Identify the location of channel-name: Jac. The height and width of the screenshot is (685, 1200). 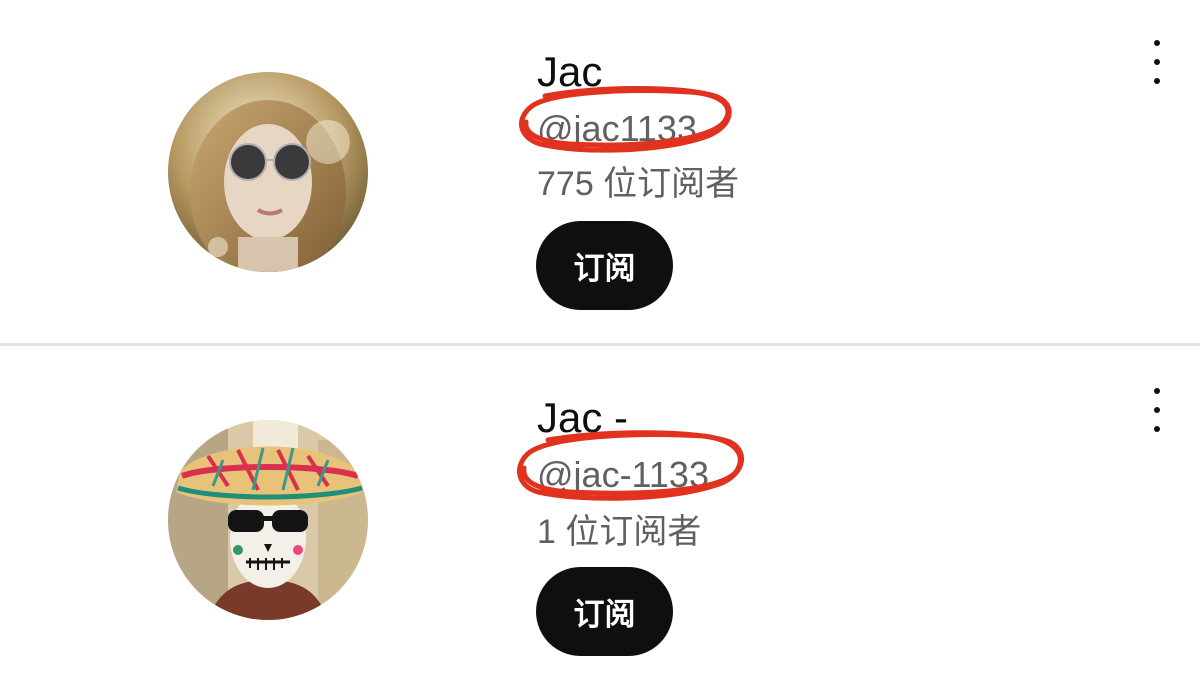
(569, 72).